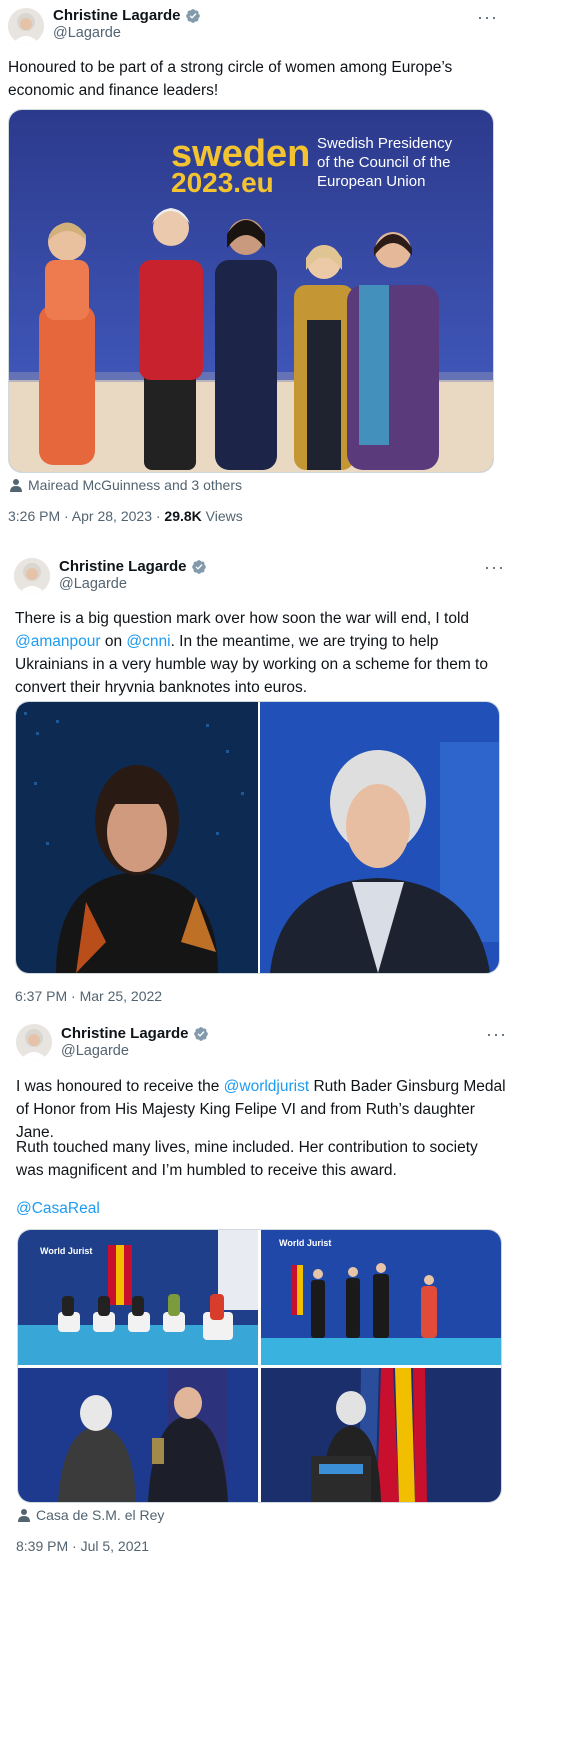  Describe the element at coordinates (148, 641) in the screenshot. I see `mention-cnni: @cnni` at that location.